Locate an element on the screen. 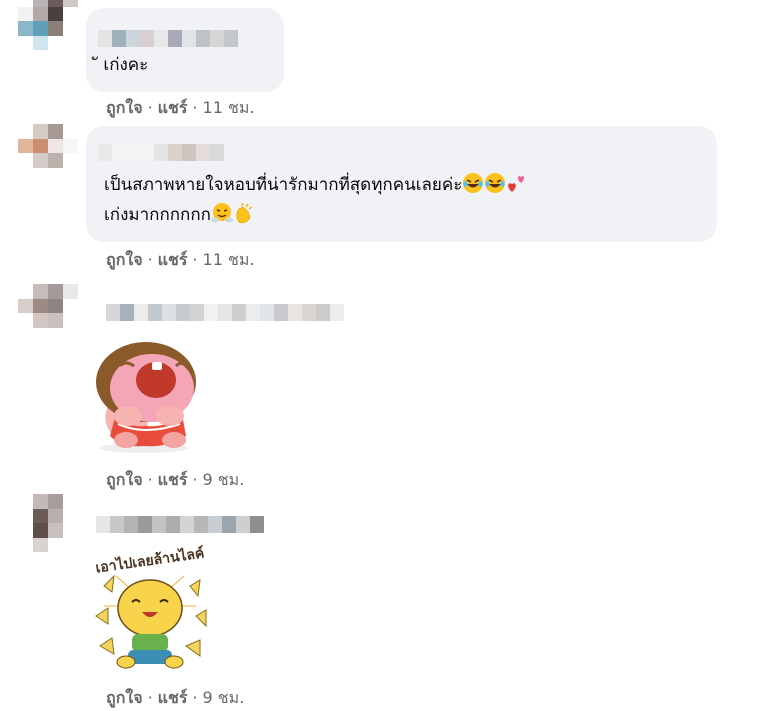 Image resolution: width=775 pixels, height=711 pixels. comment-actions: ถูกใจ · แชร์ · 9 ชม. is located at coordinates (175, 698).